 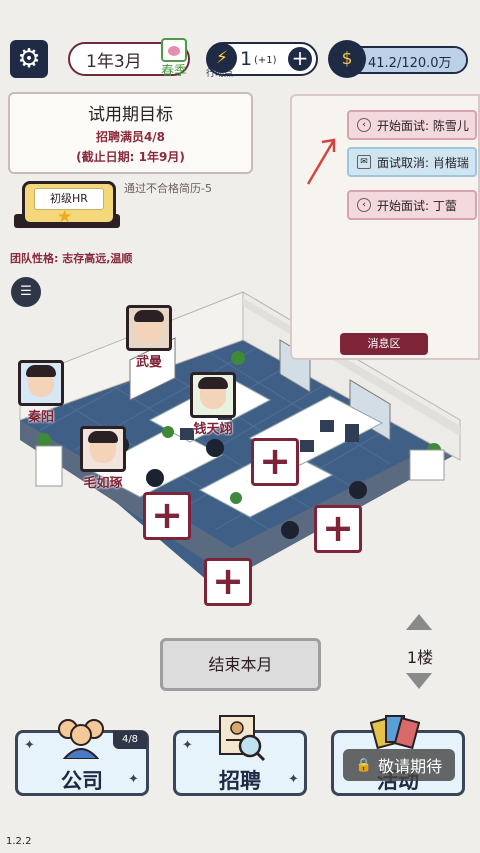 I want to click on gear-icon: ⚙, so click(x=29, y=59).